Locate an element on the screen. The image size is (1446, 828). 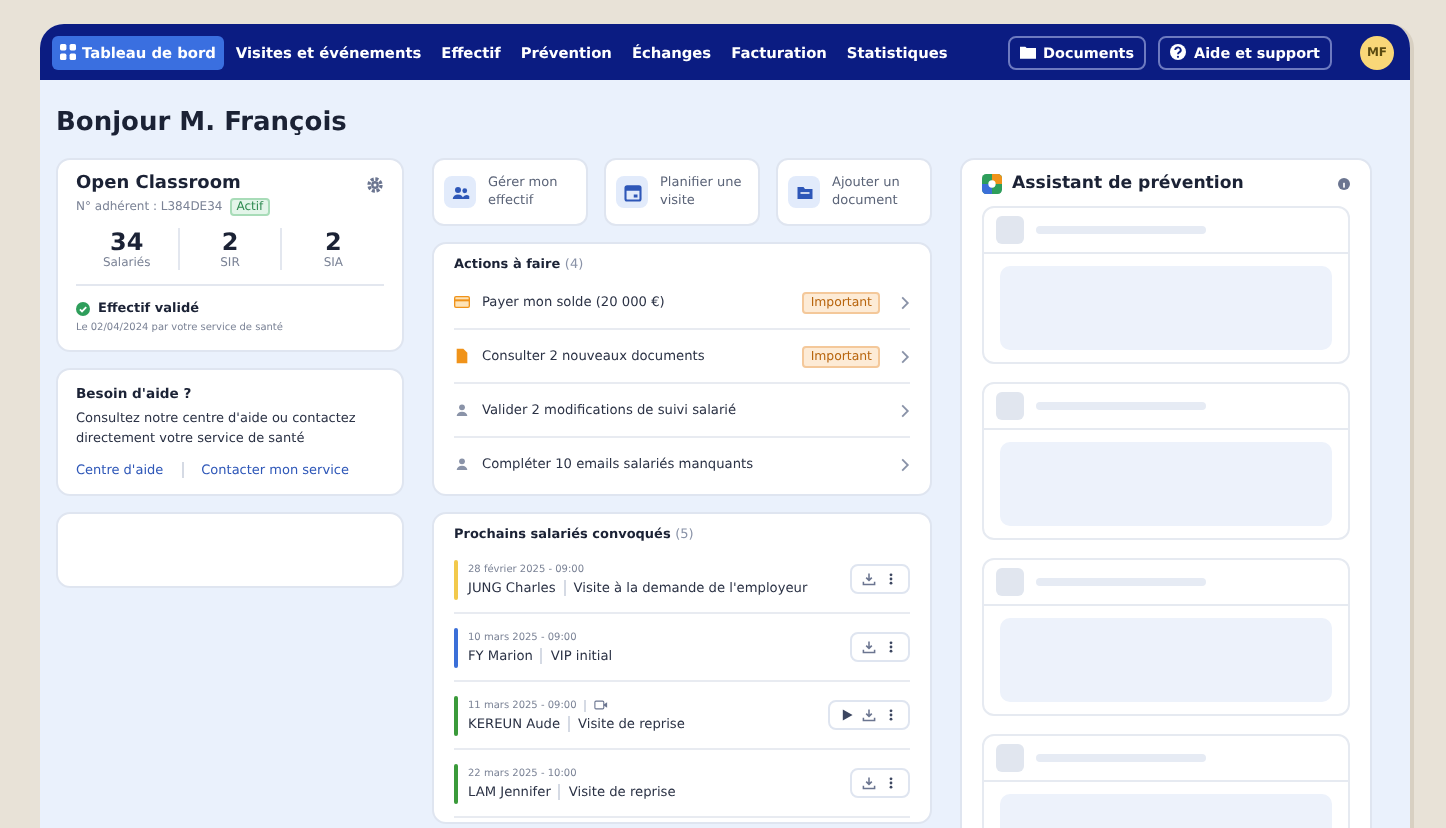
info-icon is located at coordinates (1344, 184).